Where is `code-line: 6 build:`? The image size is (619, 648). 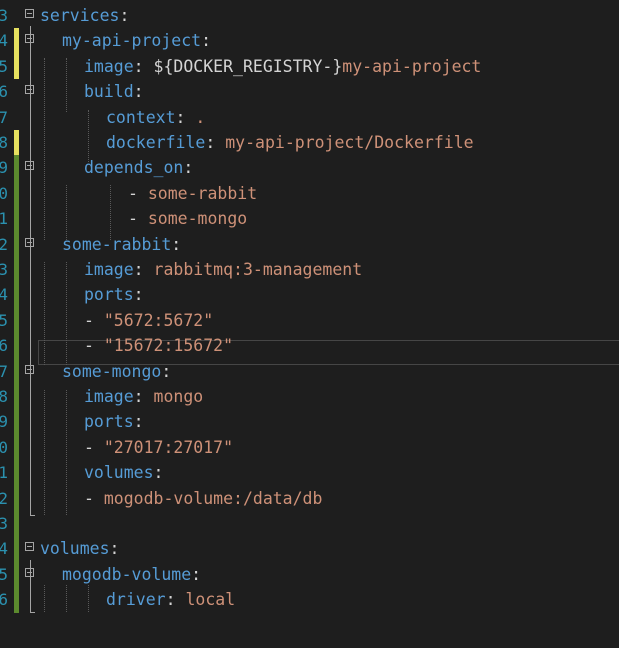
code-line: 6 build: is located at coordinates (309, 91).